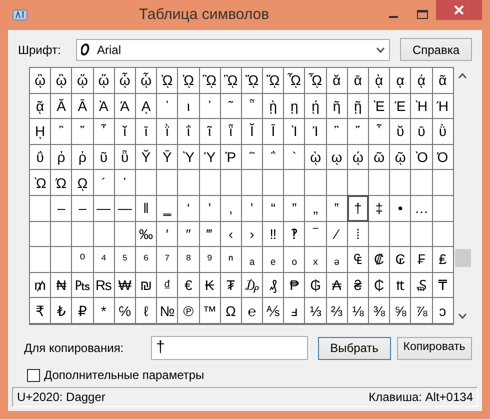  I want to click on character-cell: ῒ, so click(167, 131).